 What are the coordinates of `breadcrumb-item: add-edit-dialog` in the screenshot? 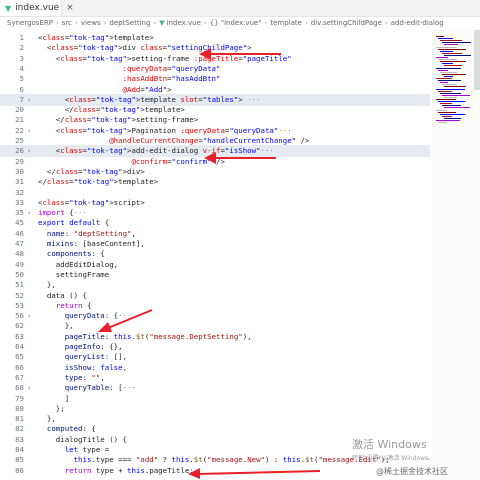 It's located at (417, 23).